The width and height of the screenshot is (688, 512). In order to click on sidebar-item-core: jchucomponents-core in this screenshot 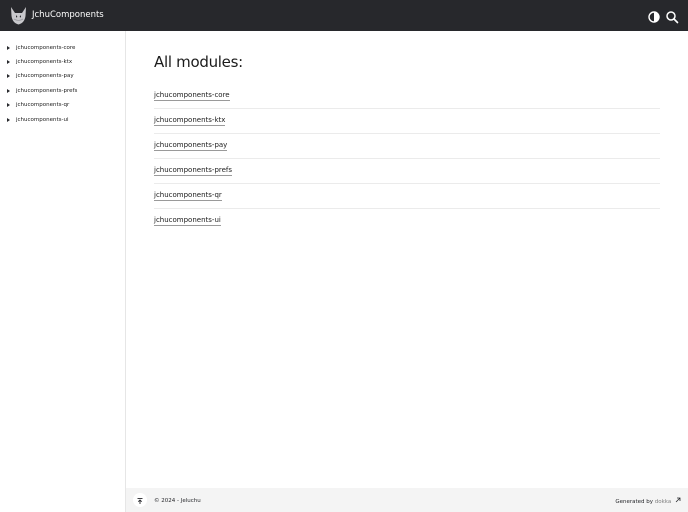, I will do `click(62, 49)`.